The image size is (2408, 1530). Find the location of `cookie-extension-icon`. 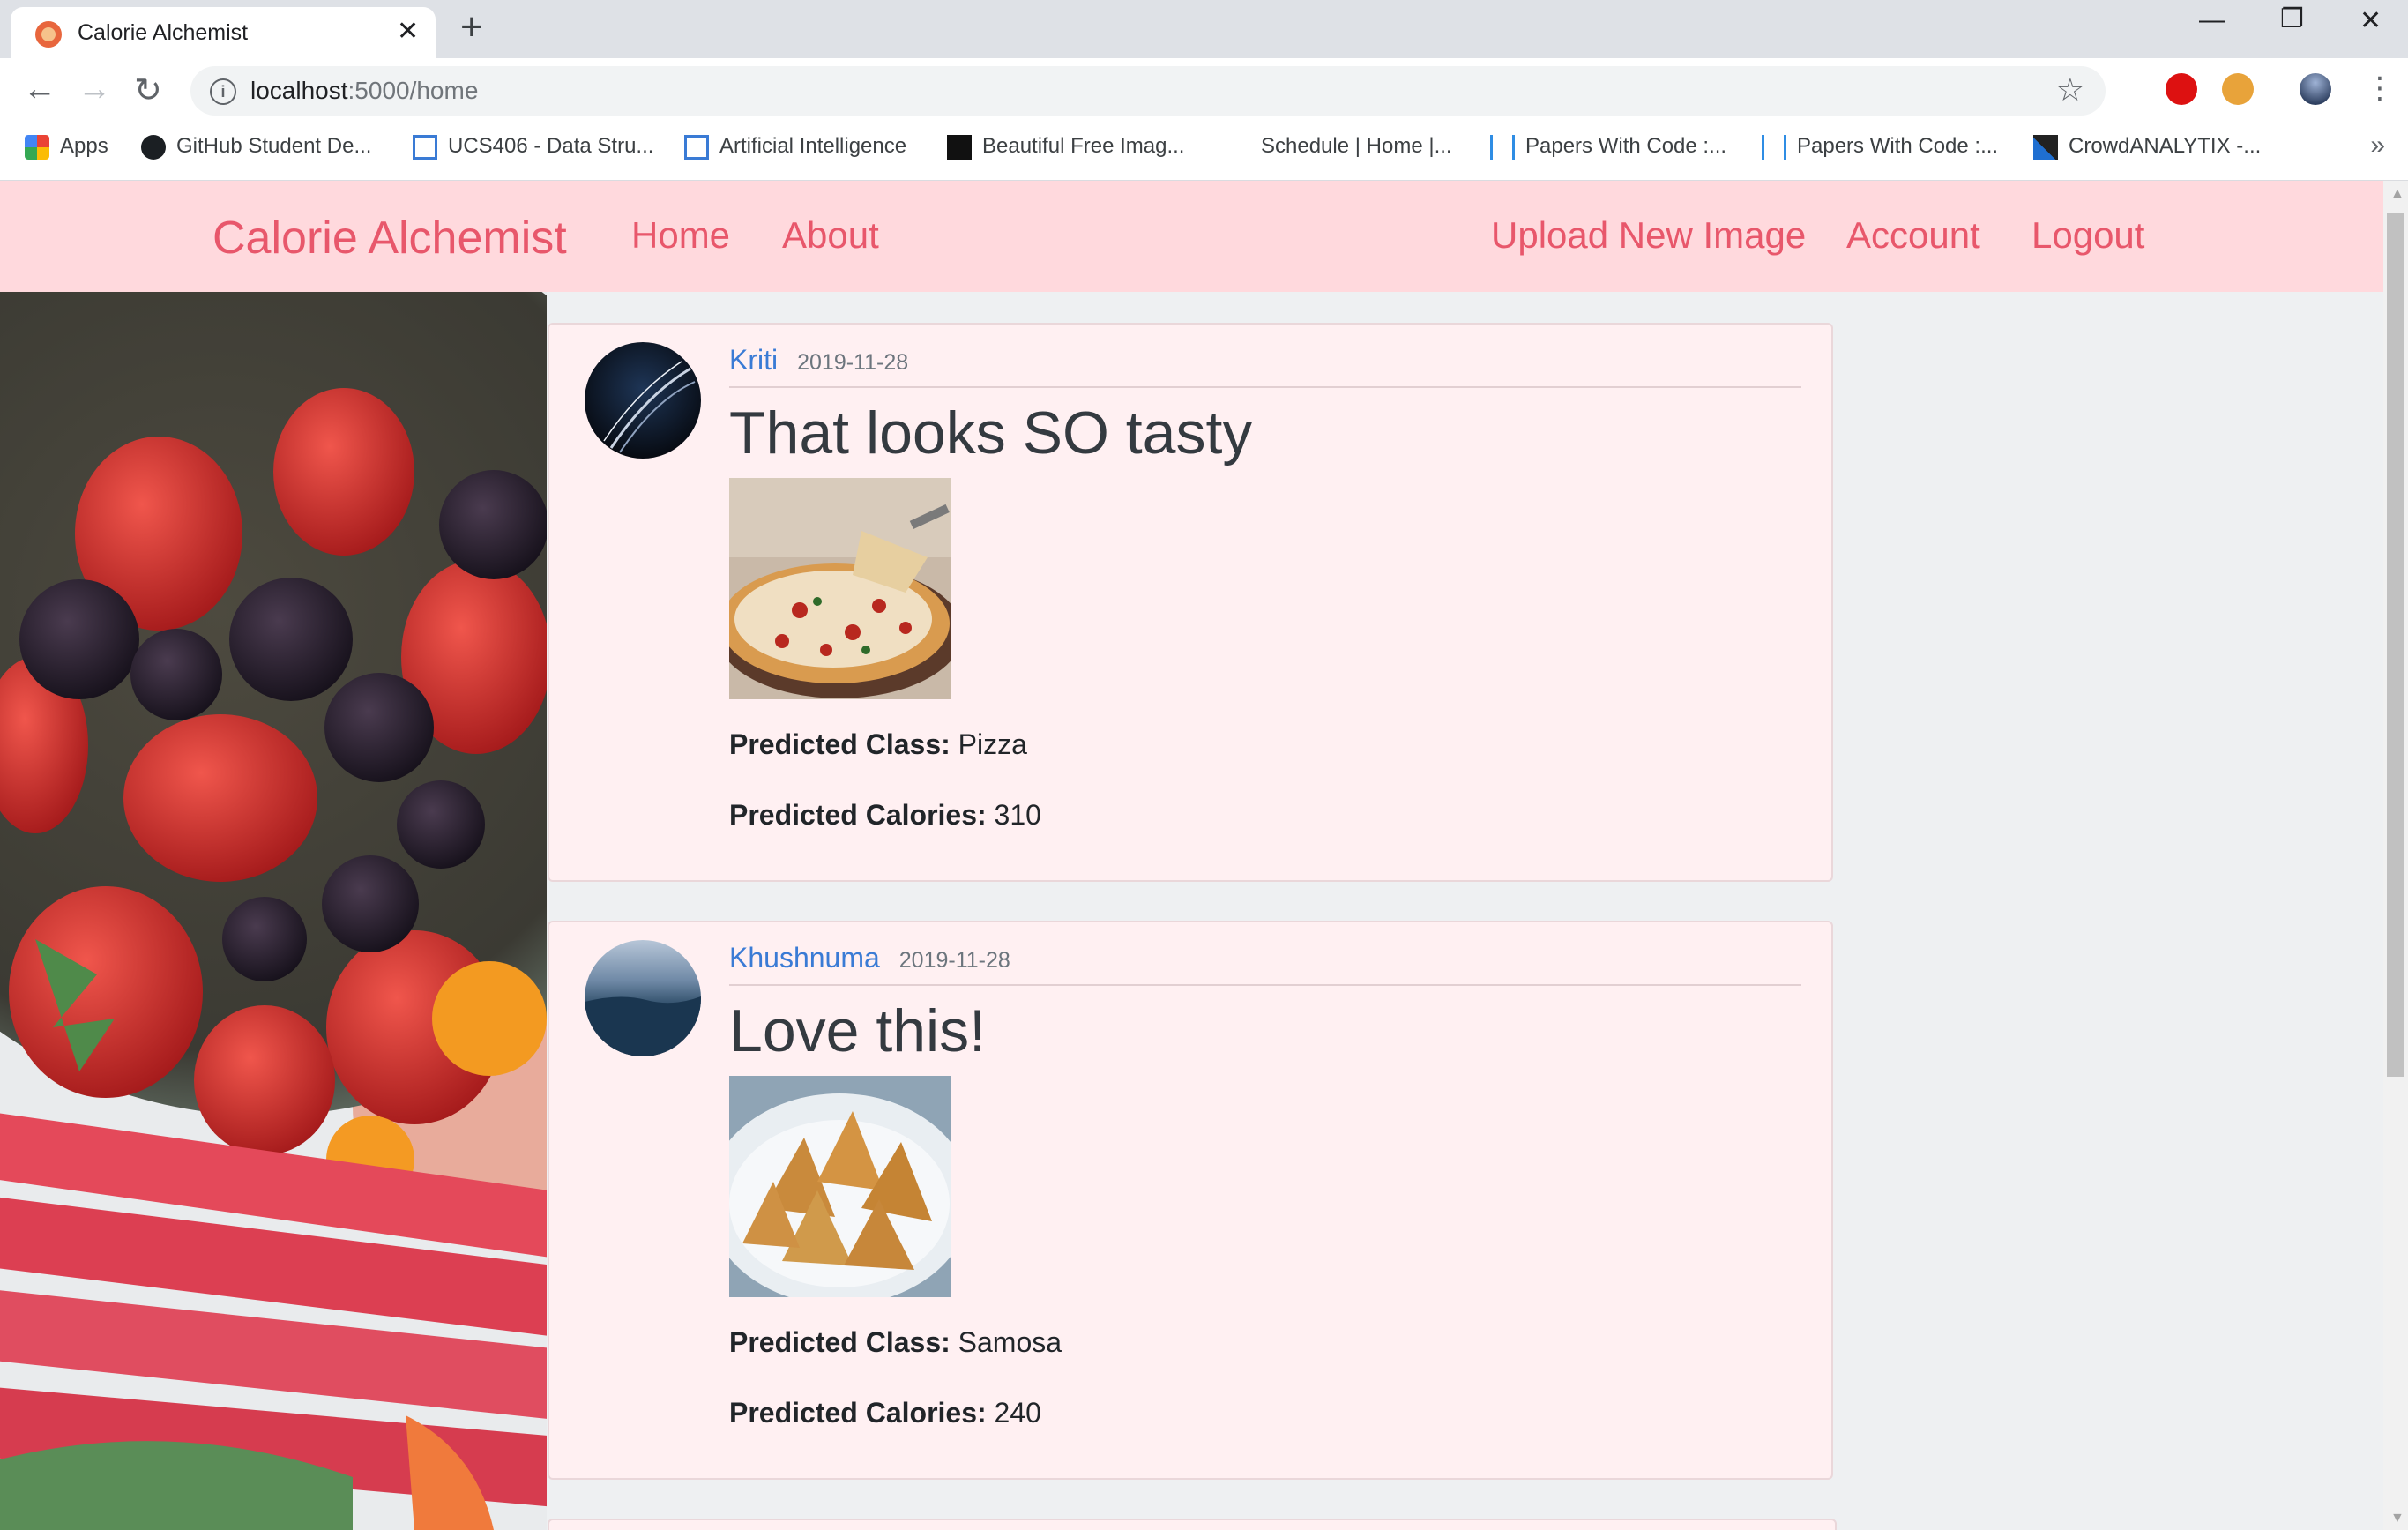

cookie-extension-icon is located at coordinates (2238, 89).